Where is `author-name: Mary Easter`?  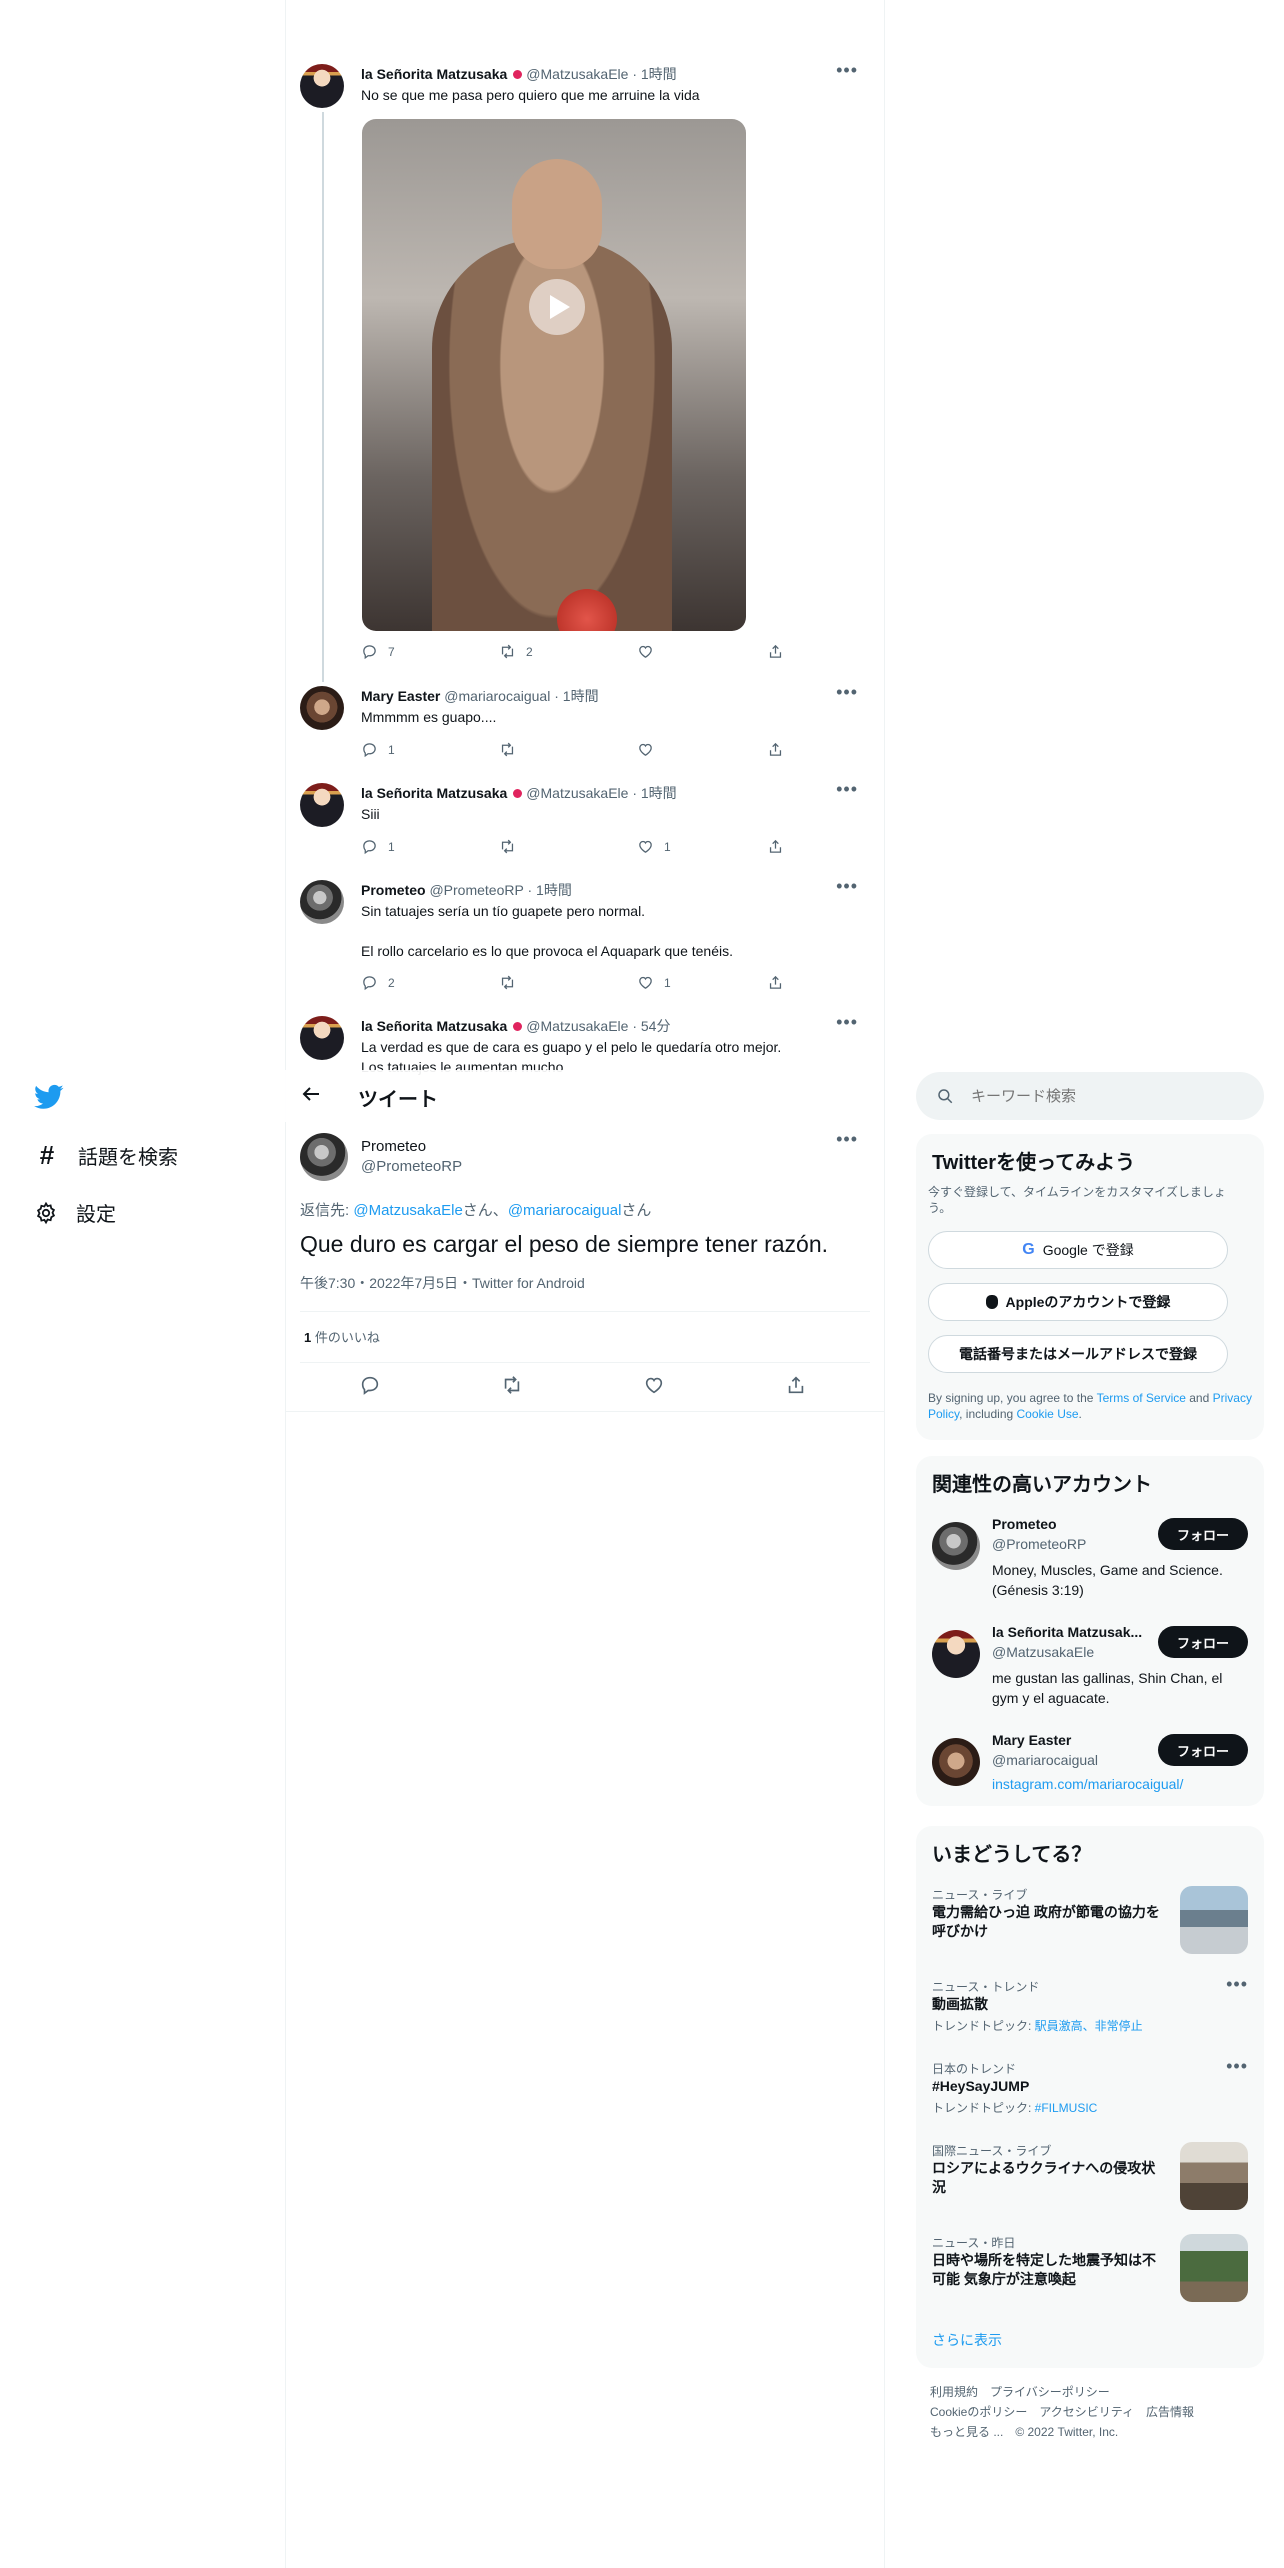 author-name: Mary Easter is located at coordinates (400, 696).